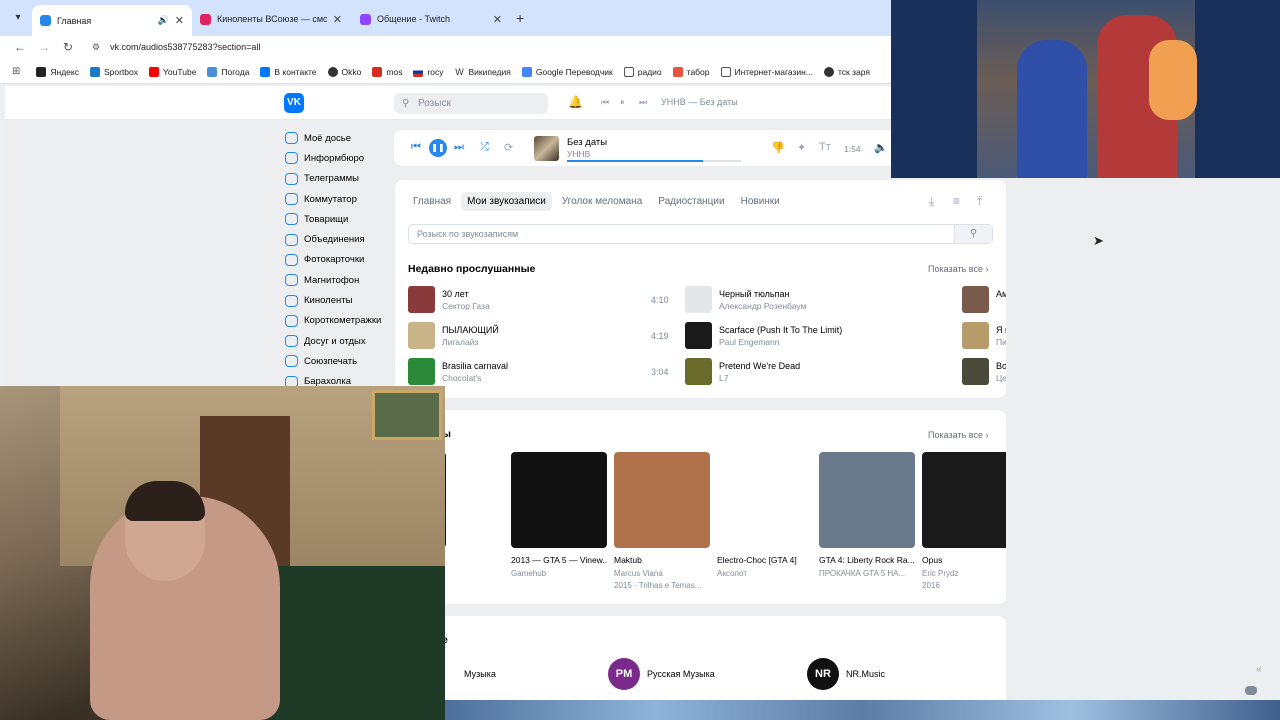 The width and height of the screenshot is (1280, 720). What do you see at coordinates (1001, 342) in the screenshot?
I see `track-artist: Пи` at bounding box center [1001, 342].